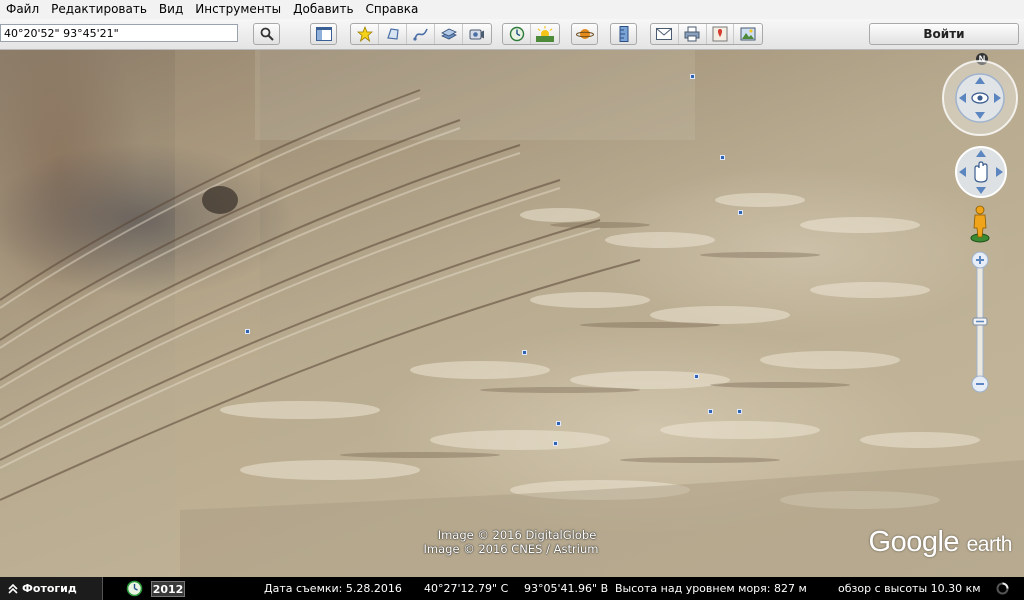 The width and height of the screenshot is (1024, 600). I want to click on look-around-control, so click(980, 98).